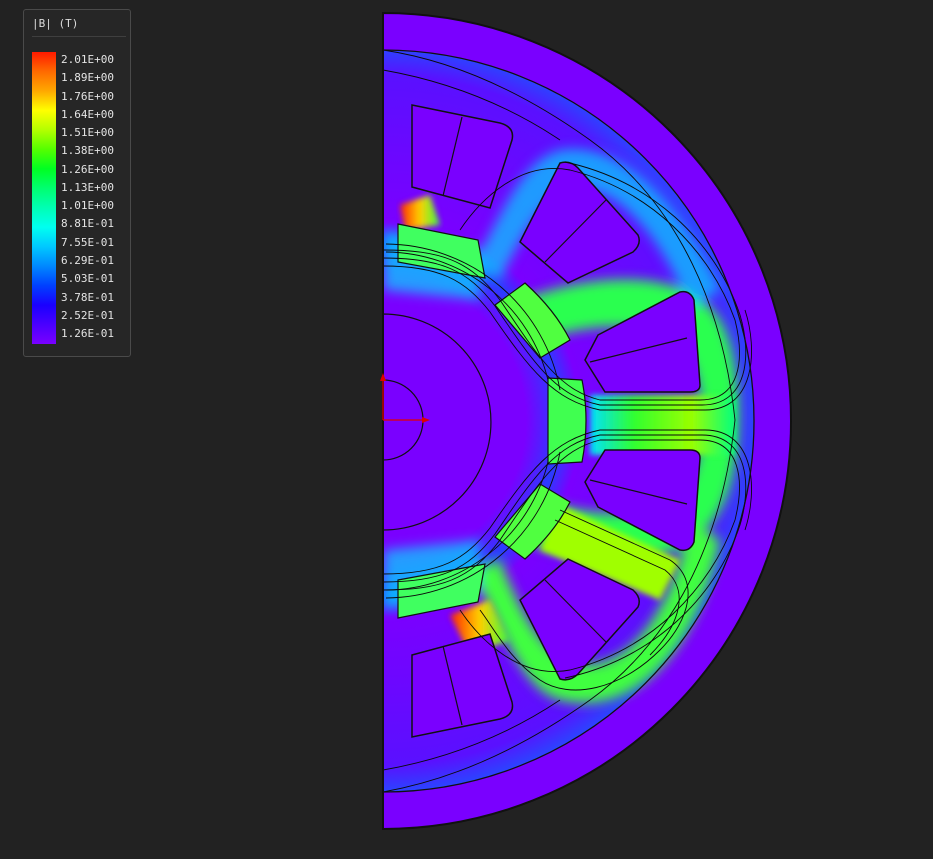 The image size is (933, 859). Describe the element at coordinates (87, 96) in the screenshot. I see `legend-tick-label: 1.76E+00` at that location.